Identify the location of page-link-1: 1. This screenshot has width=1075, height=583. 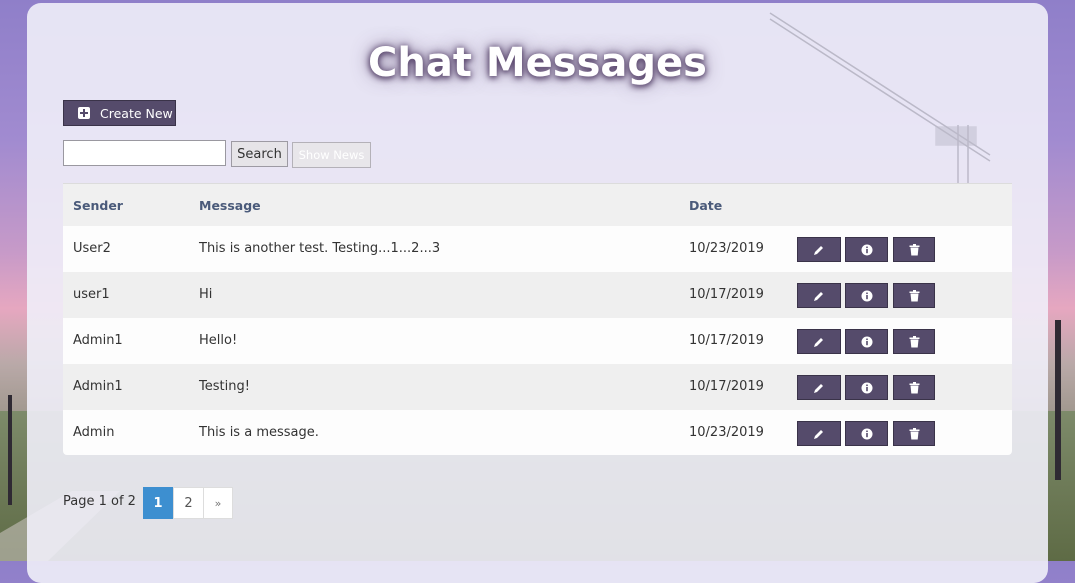
(158, 503).